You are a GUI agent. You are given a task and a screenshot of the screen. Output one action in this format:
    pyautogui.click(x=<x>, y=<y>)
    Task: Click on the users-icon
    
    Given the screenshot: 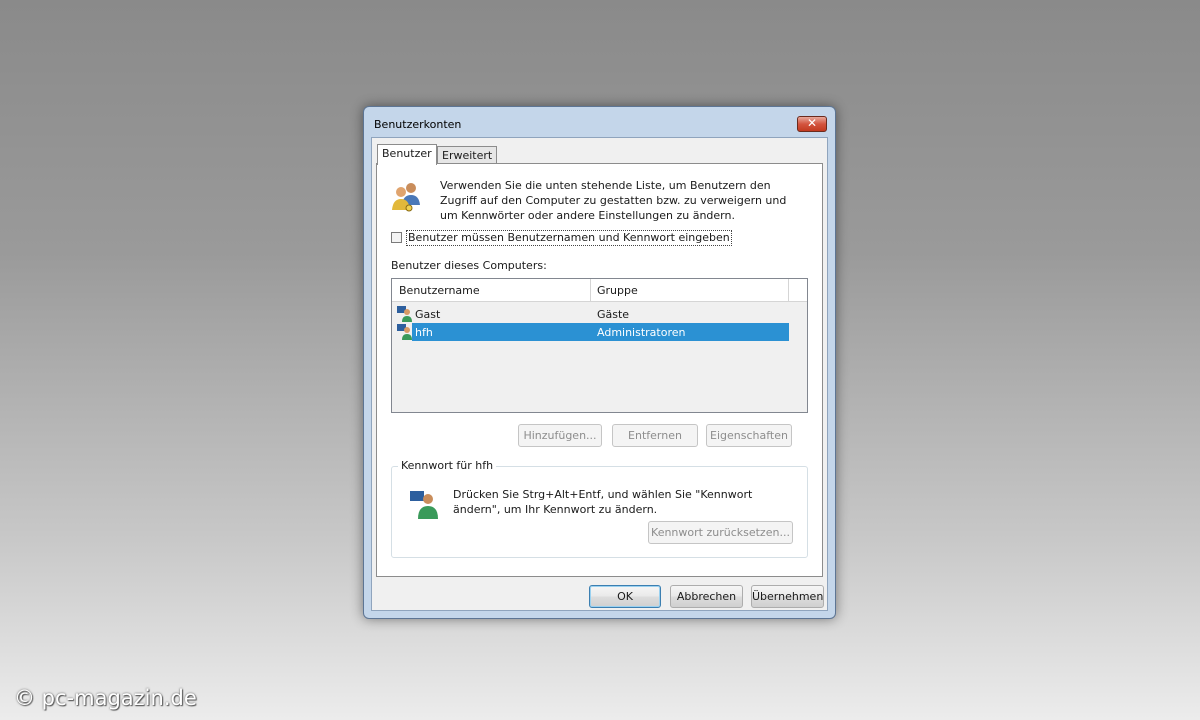 What is the action you would take?
    pyautogui.click(x=406, y=197)
    